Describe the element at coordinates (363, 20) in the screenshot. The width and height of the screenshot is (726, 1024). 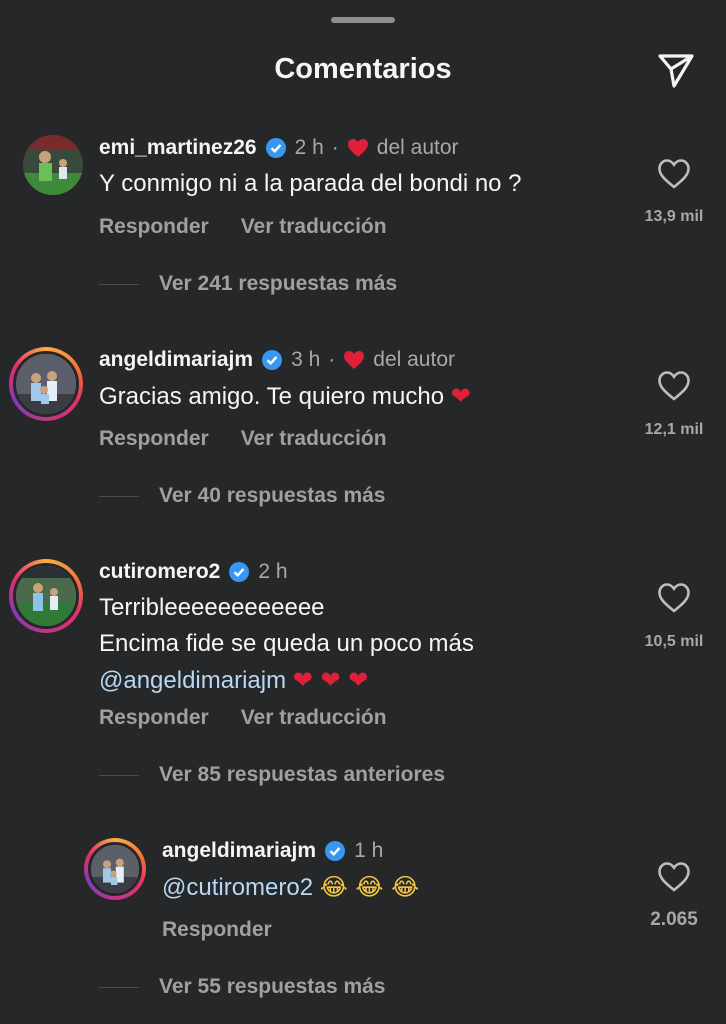
I see `sheet-grabber` at that location.